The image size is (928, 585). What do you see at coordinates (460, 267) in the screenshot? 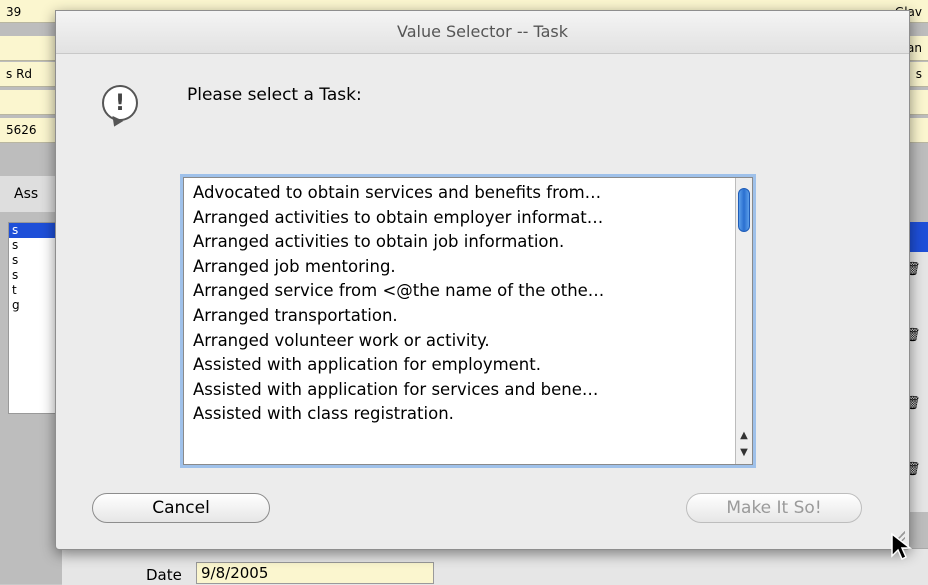
I see `list-item: Arranged job mentoring.` at bounding box center [460, 267].